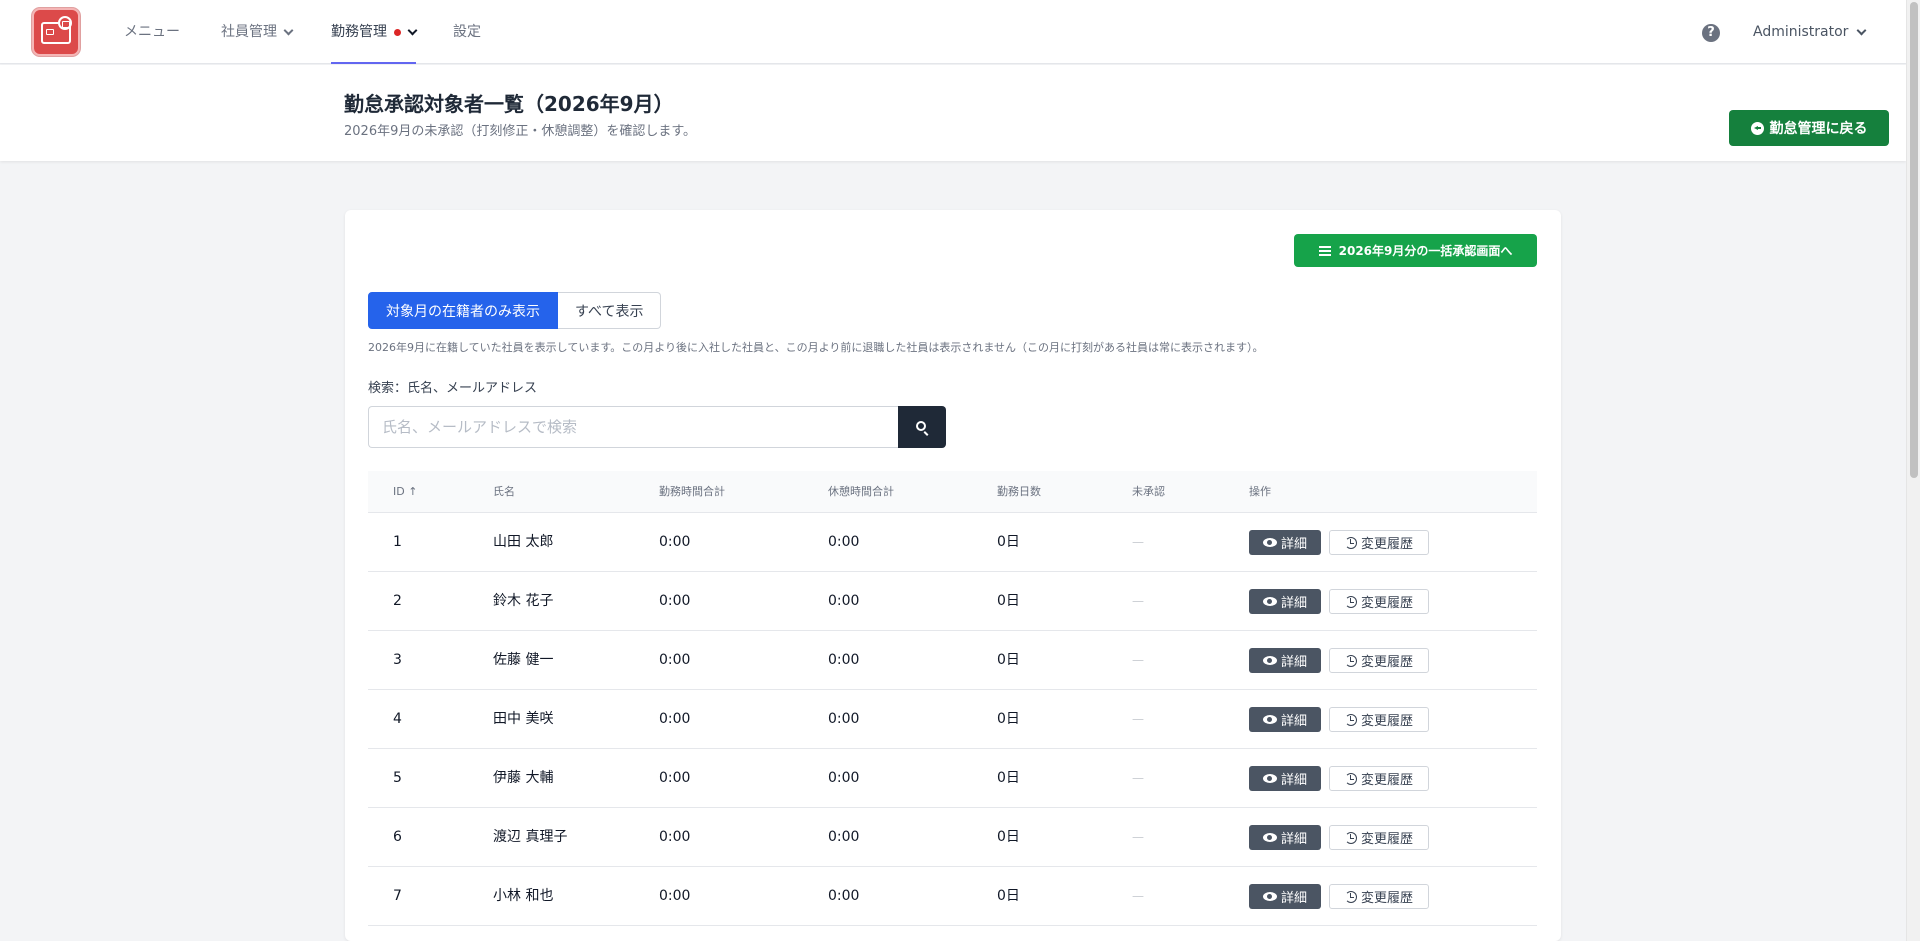  Describe the element at coordinates (397, 719) in the screenshot. I see `cell-id: 4` at that location.